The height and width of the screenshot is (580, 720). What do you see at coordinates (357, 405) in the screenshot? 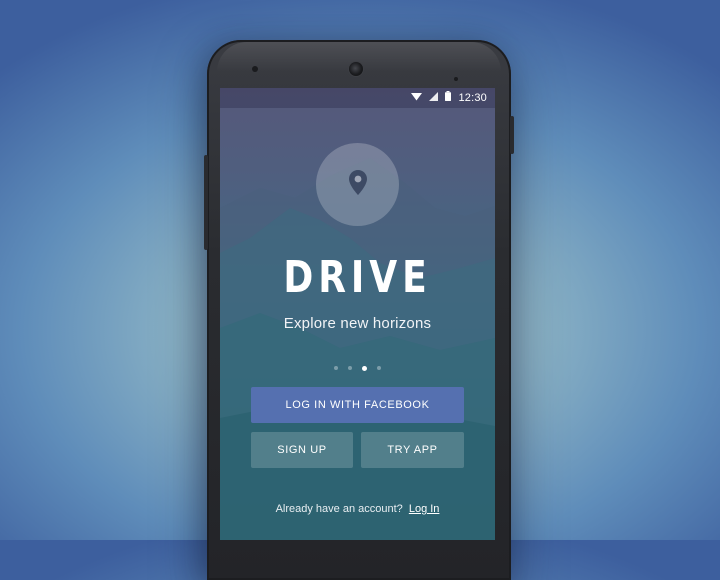
I see `facebook-login-button: LOG IN WITH FACEBOOK` at bounding box center [357, 405].